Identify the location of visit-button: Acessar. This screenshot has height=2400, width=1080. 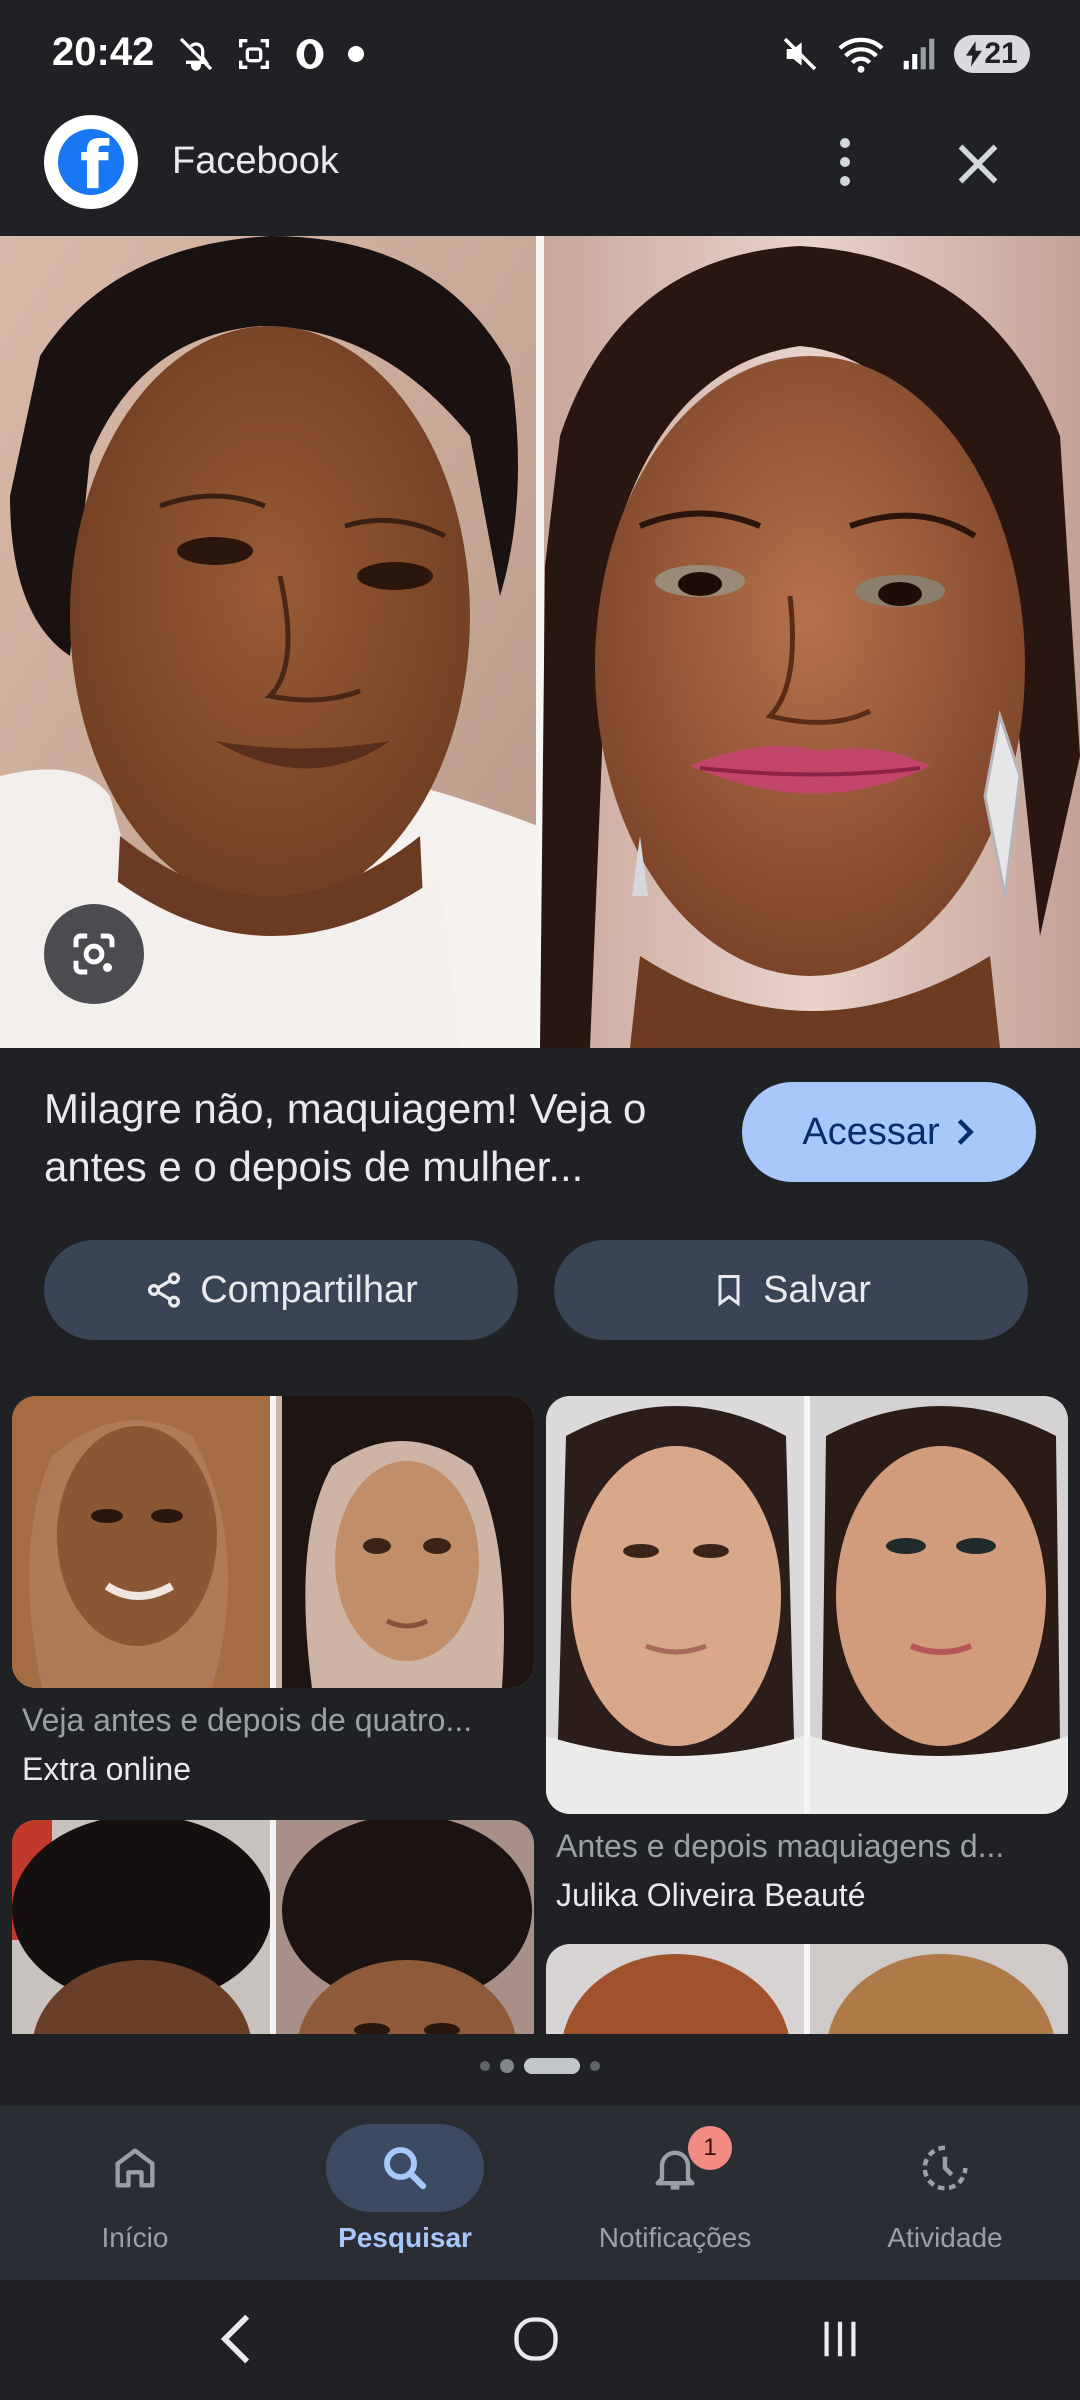
(889, 1132).